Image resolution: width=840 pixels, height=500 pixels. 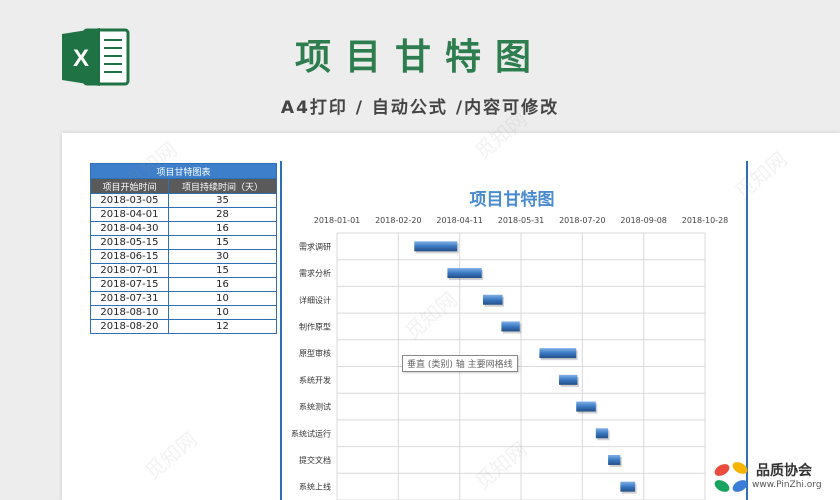 What do you see at coordinates (315, 353) in the screenshot?
I see `category-label: 原型审核` at bounding box center [315, 353].